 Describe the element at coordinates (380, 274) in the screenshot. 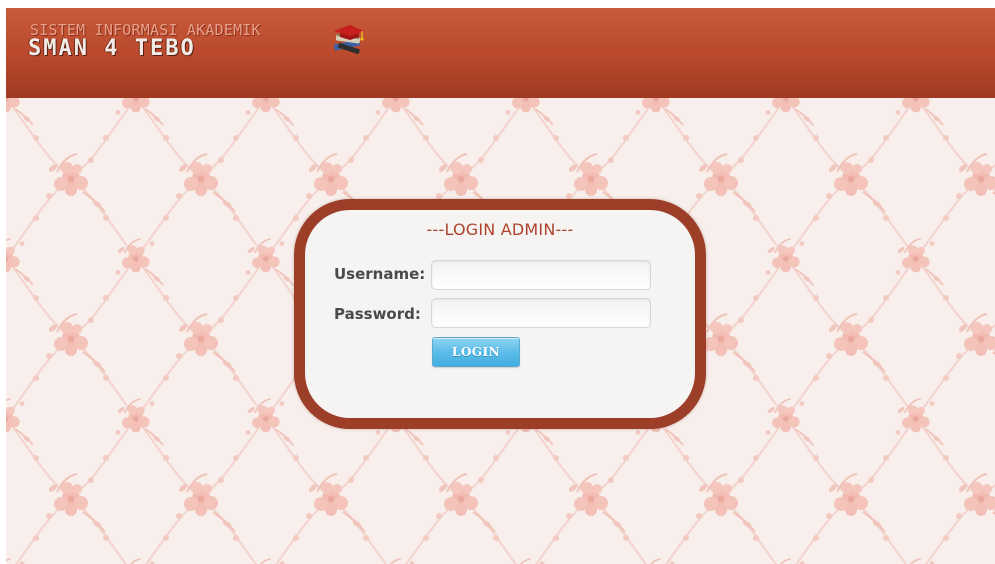

I see `username-label: Username:` at that location.